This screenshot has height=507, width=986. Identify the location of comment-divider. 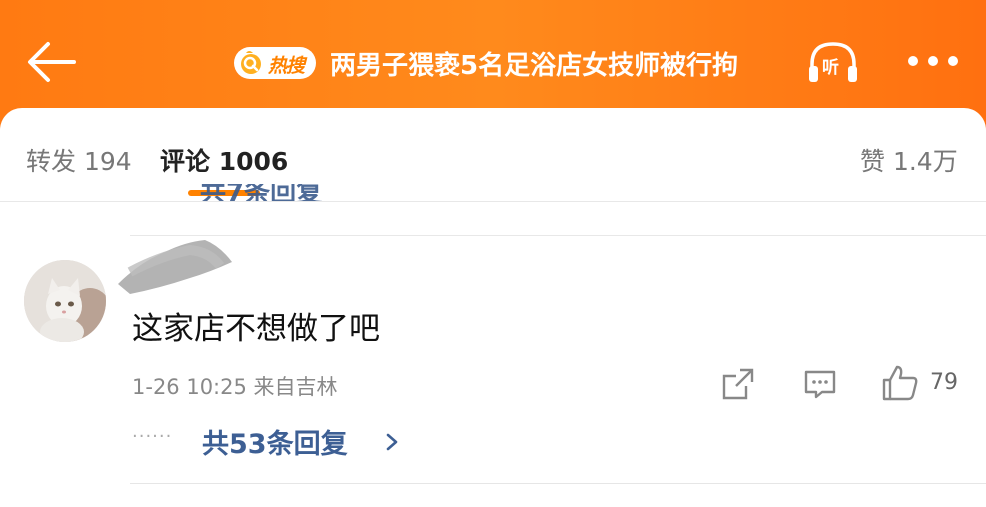
(558, 235).